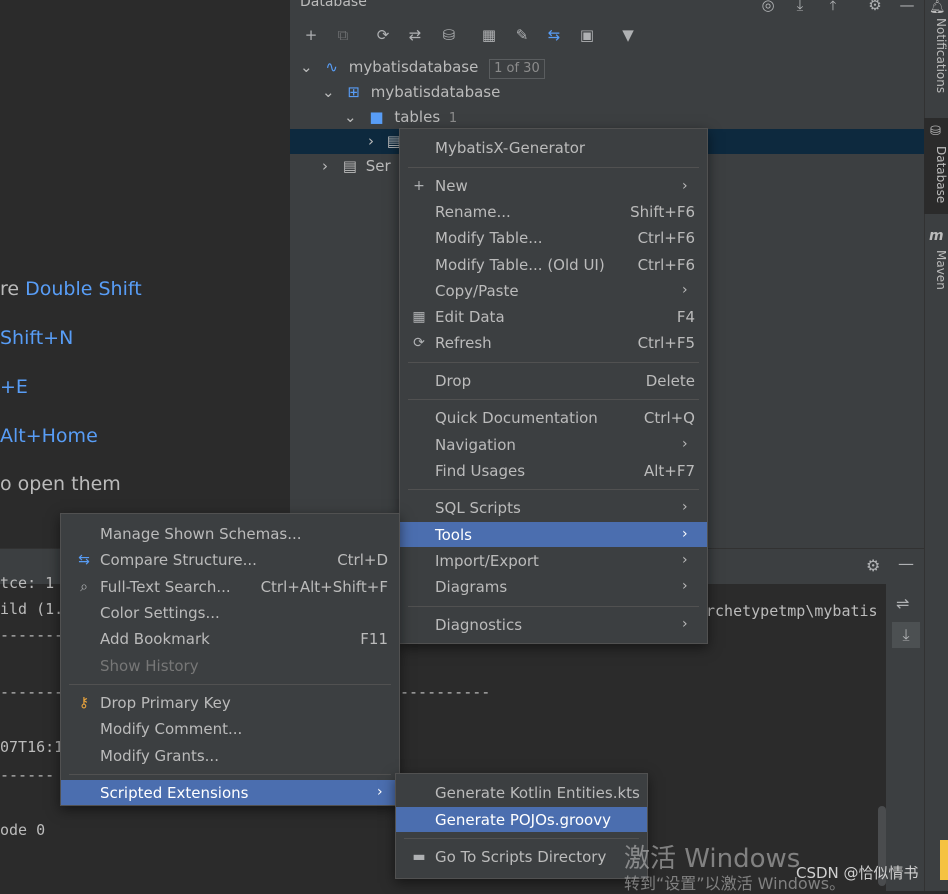 The width and height of the screenshot is (948, 894). I want to click on menu-item-rename: Rename... Shift+F6, so click(565, 212).